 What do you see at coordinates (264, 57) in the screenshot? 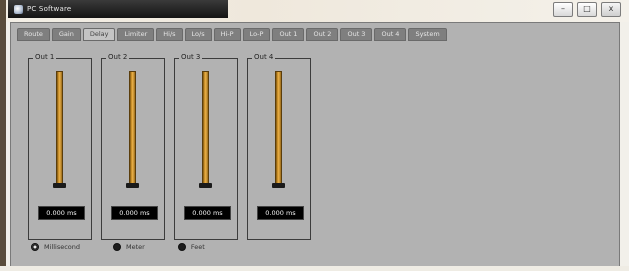
I see `output-group-label: Out 4` at bounding box center [264, 57].